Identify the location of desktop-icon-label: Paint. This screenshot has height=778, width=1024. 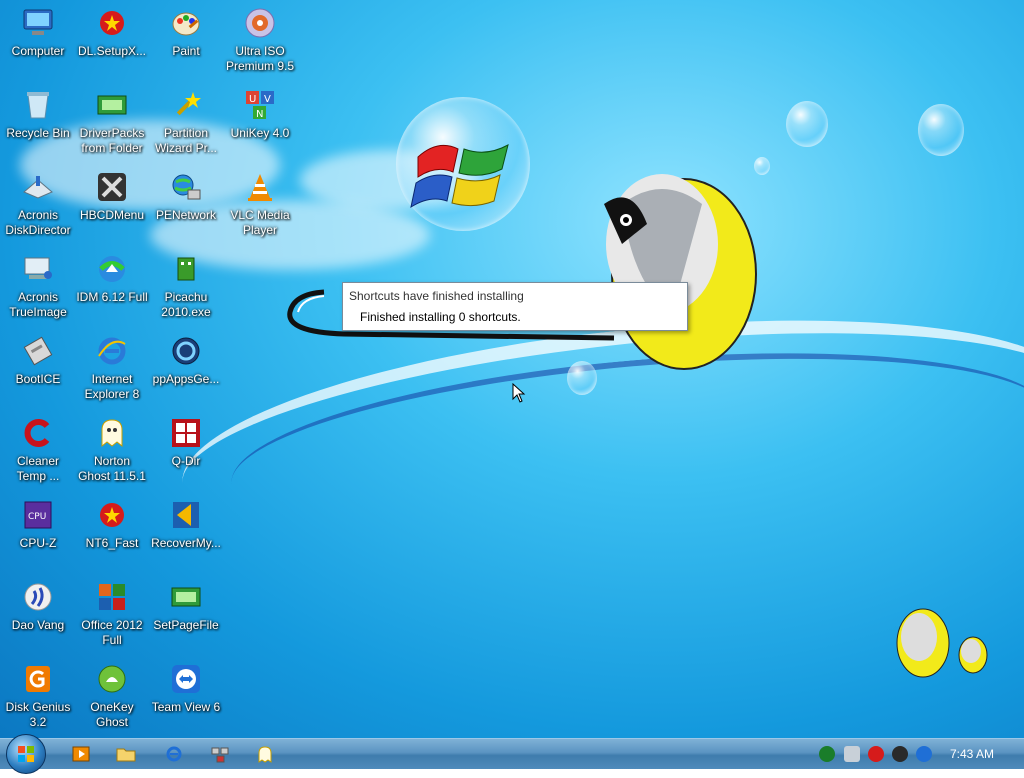
(186, 51).